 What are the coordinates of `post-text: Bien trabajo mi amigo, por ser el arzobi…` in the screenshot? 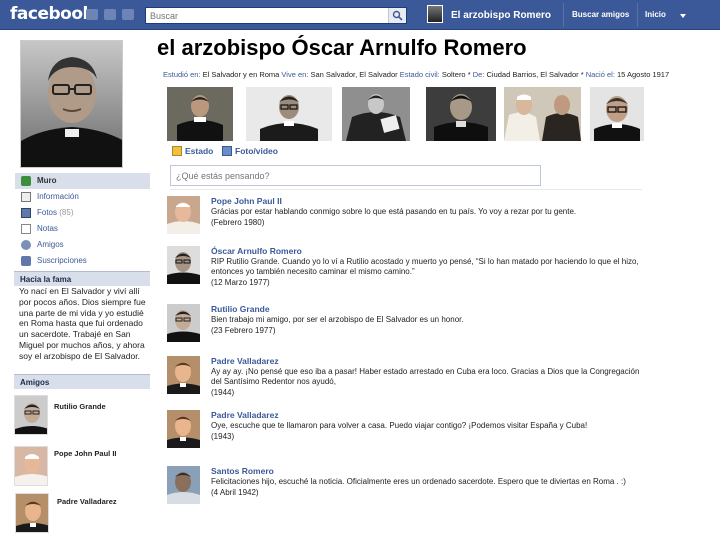 It's located at (337, 319).